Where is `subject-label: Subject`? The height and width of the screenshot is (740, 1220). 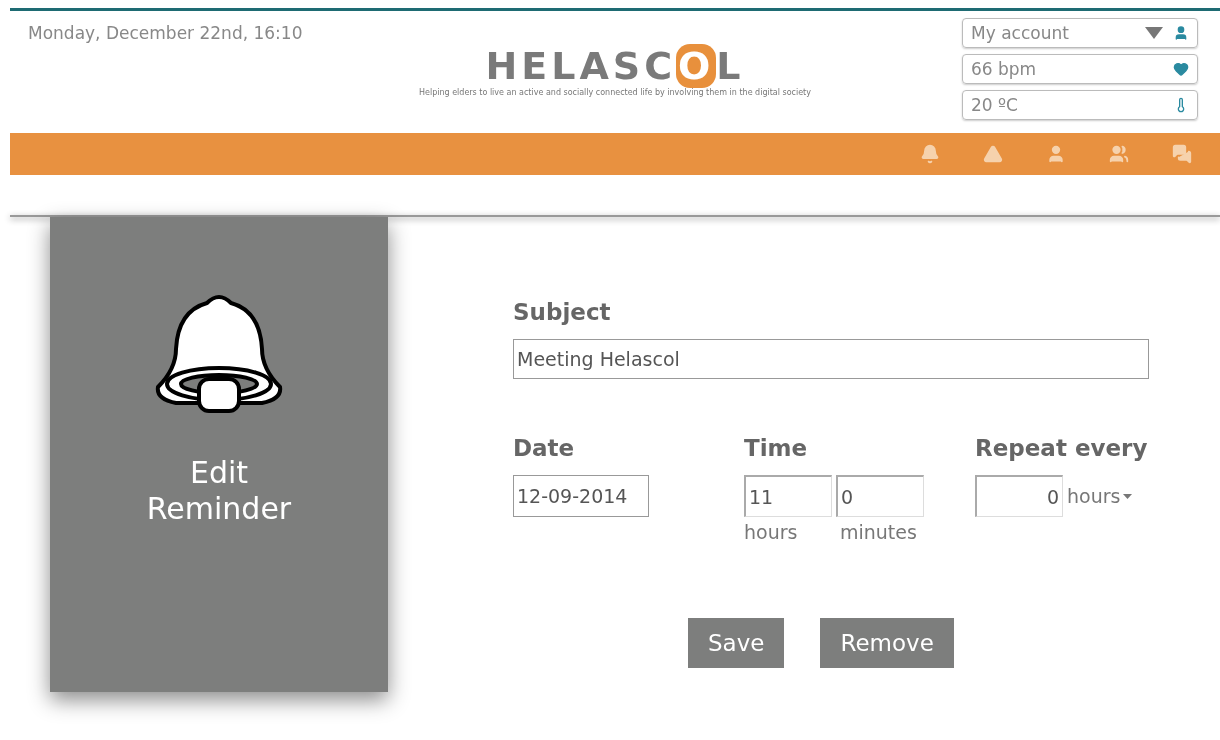 subject-label: Subject is located at coordinates (562, 312).